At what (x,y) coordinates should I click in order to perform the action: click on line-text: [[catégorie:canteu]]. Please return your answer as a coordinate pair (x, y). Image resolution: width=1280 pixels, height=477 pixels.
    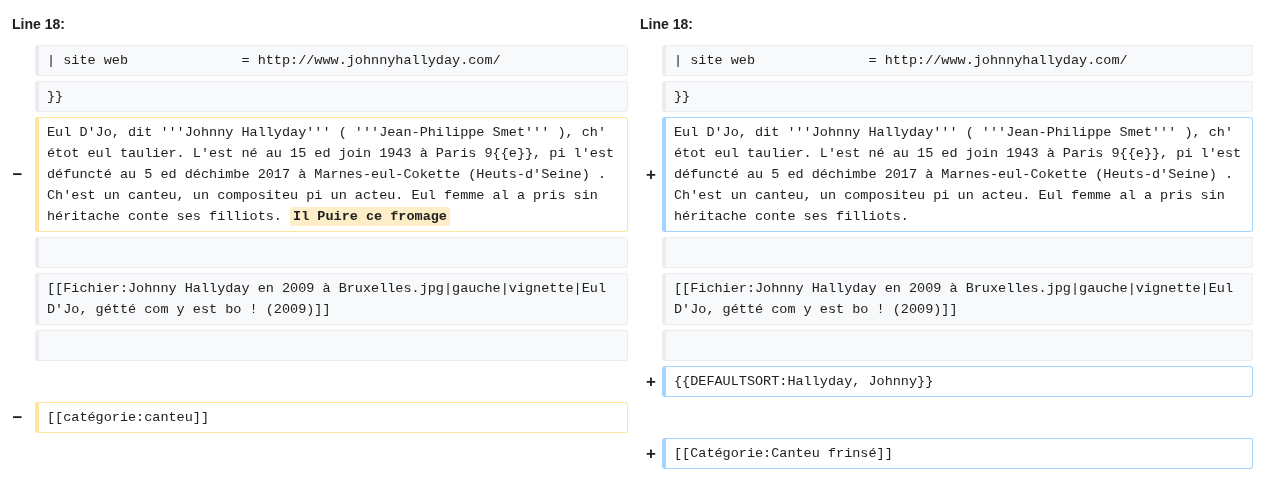
    Looking at the image, I should click on (129, 418).